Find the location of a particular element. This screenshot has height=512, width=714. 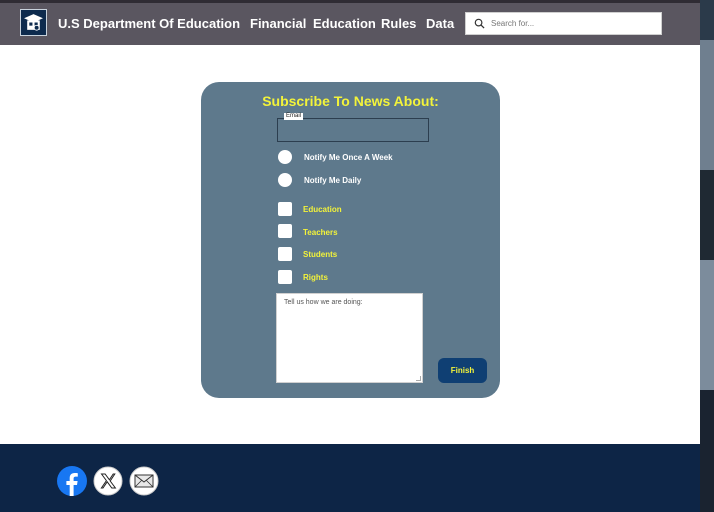

email-label: Email is located at coordinates (294, 116).